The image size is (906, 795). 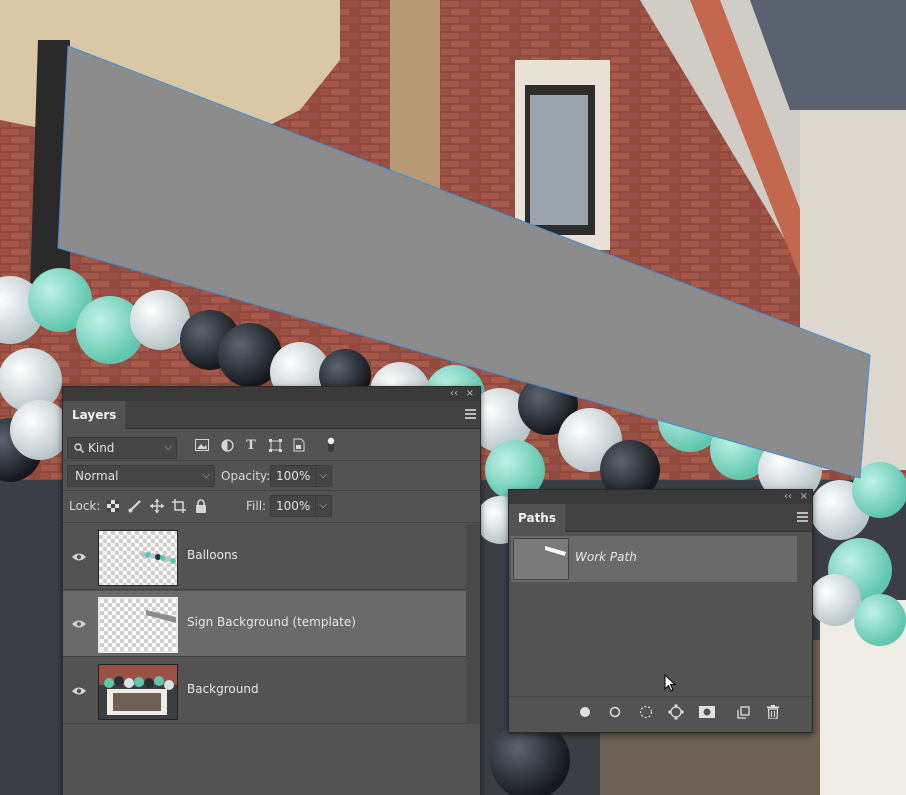 I want to click on path-thumbnail, so click(x=541, y=559).